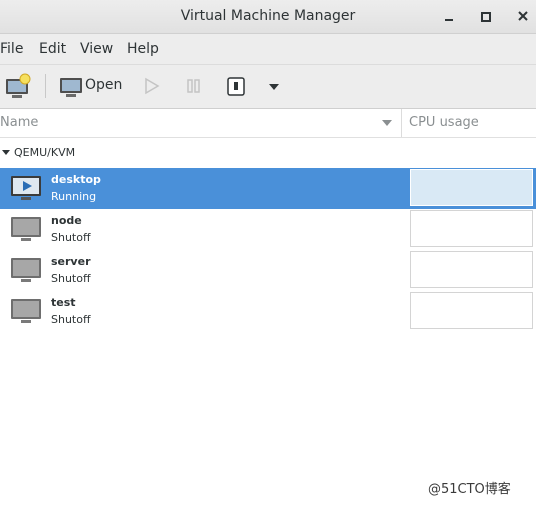  Describe the element at coordinates (268, 17) in the screenshot. I see `title-bar: Virtual Machine Manager` at that location.